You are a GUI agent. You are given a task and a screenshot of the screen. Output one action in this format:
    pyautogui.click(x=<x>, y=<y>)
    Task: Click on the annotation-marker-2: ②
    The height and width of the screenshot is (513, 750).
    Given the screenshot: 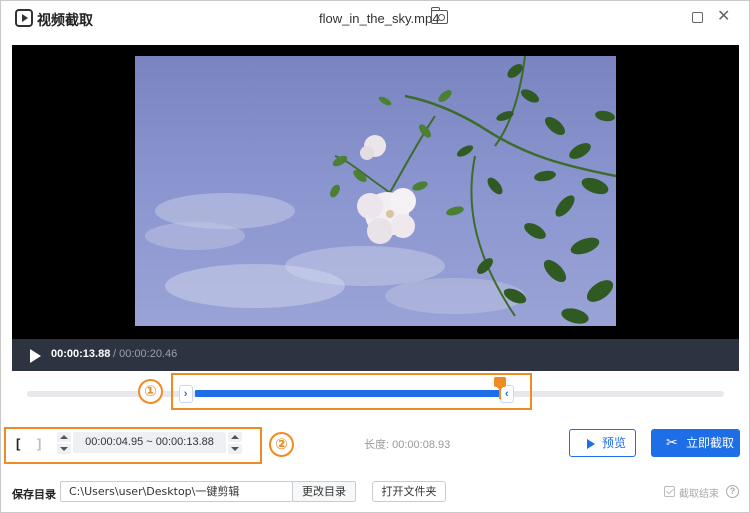 What is the action you would take?
    pyautogui.click(x=281, y=444)
    